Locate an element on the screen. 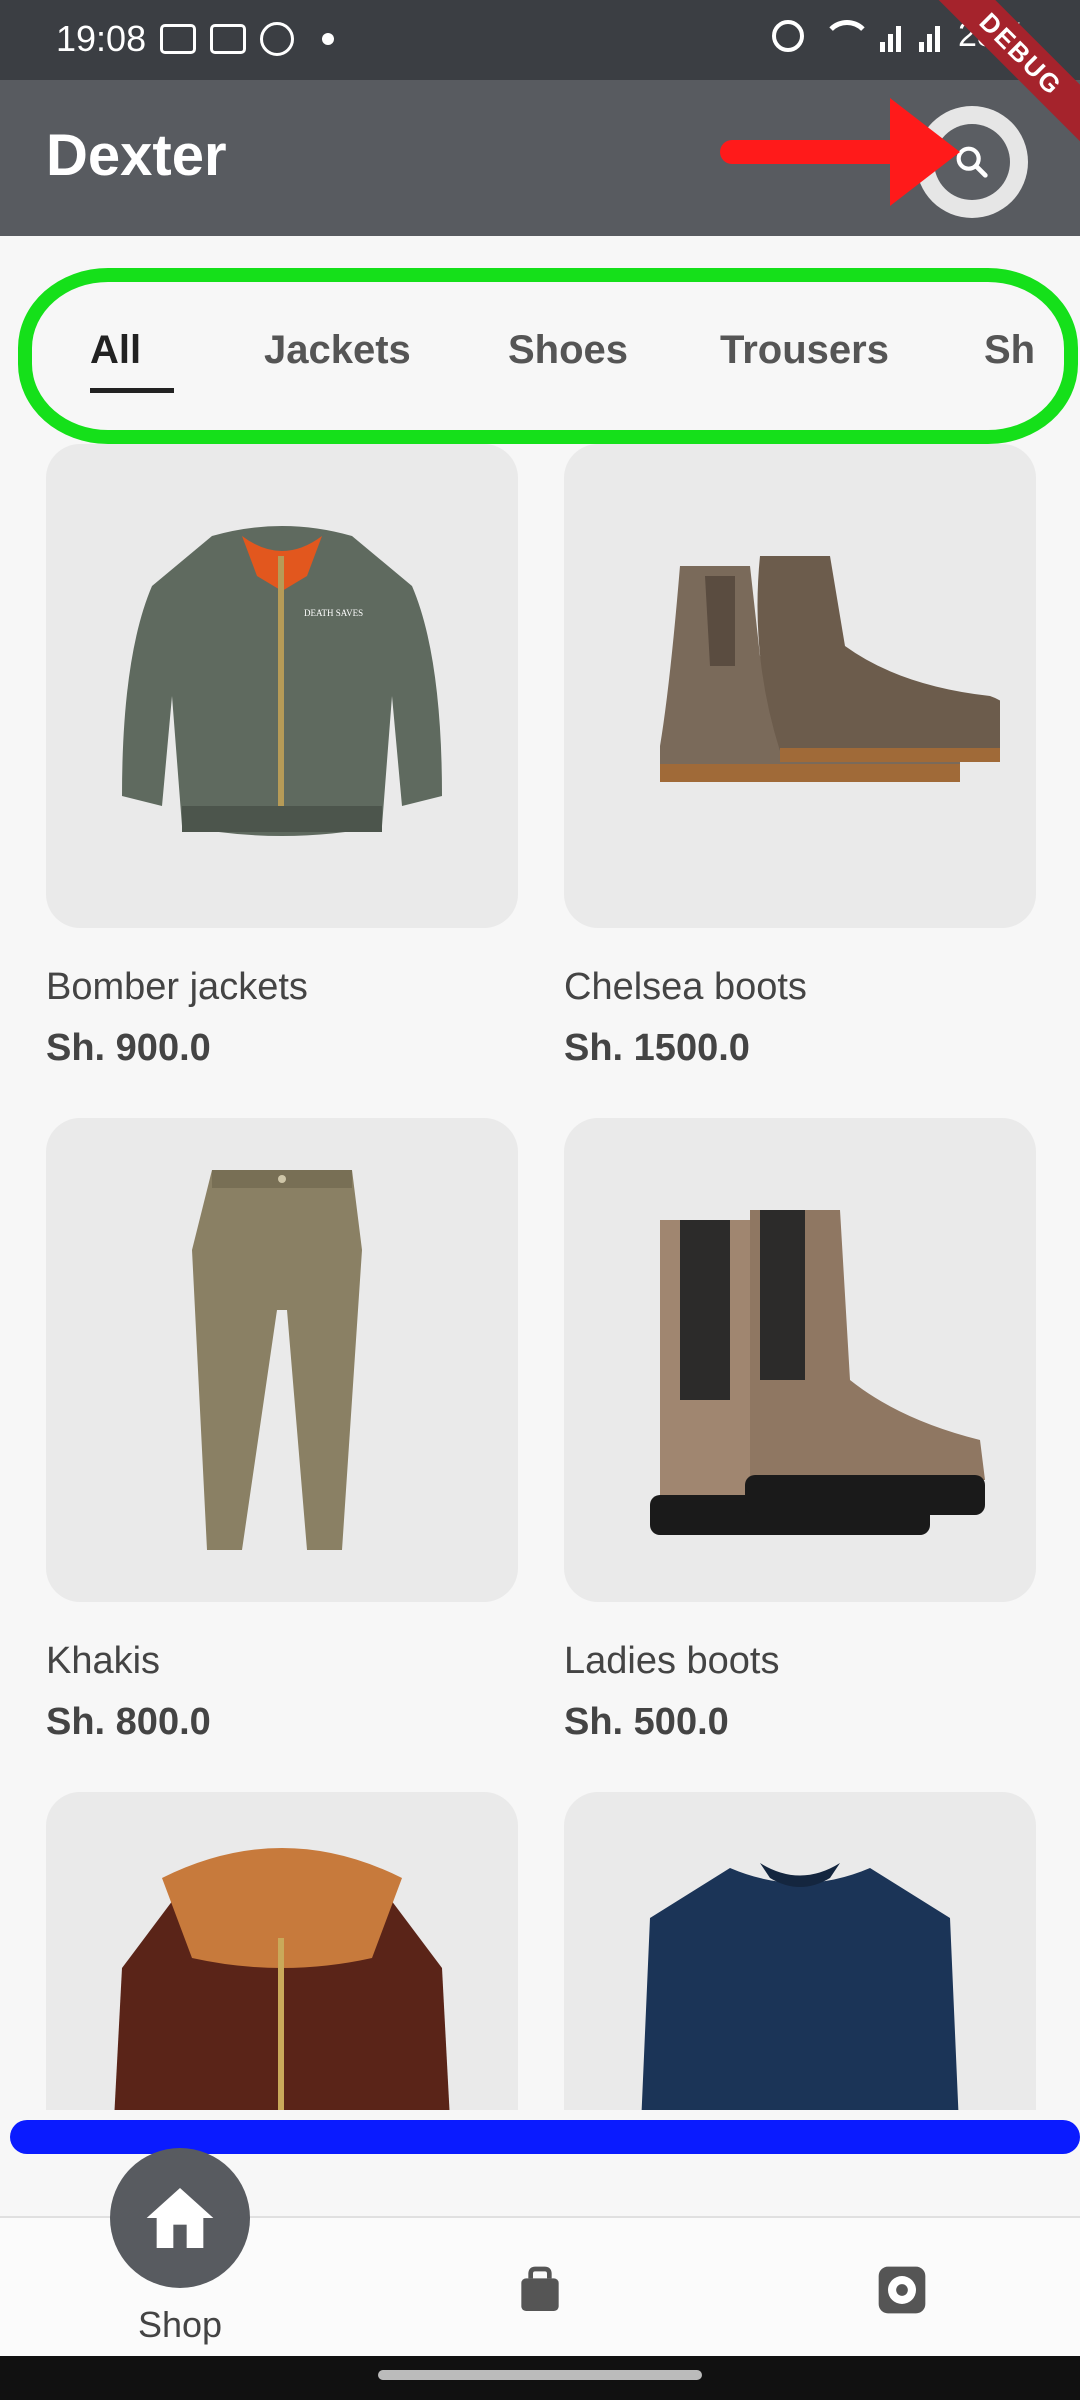 The image size is (1080, 2400). product-name: Bomber jackets is located at coordinates (177, 987).